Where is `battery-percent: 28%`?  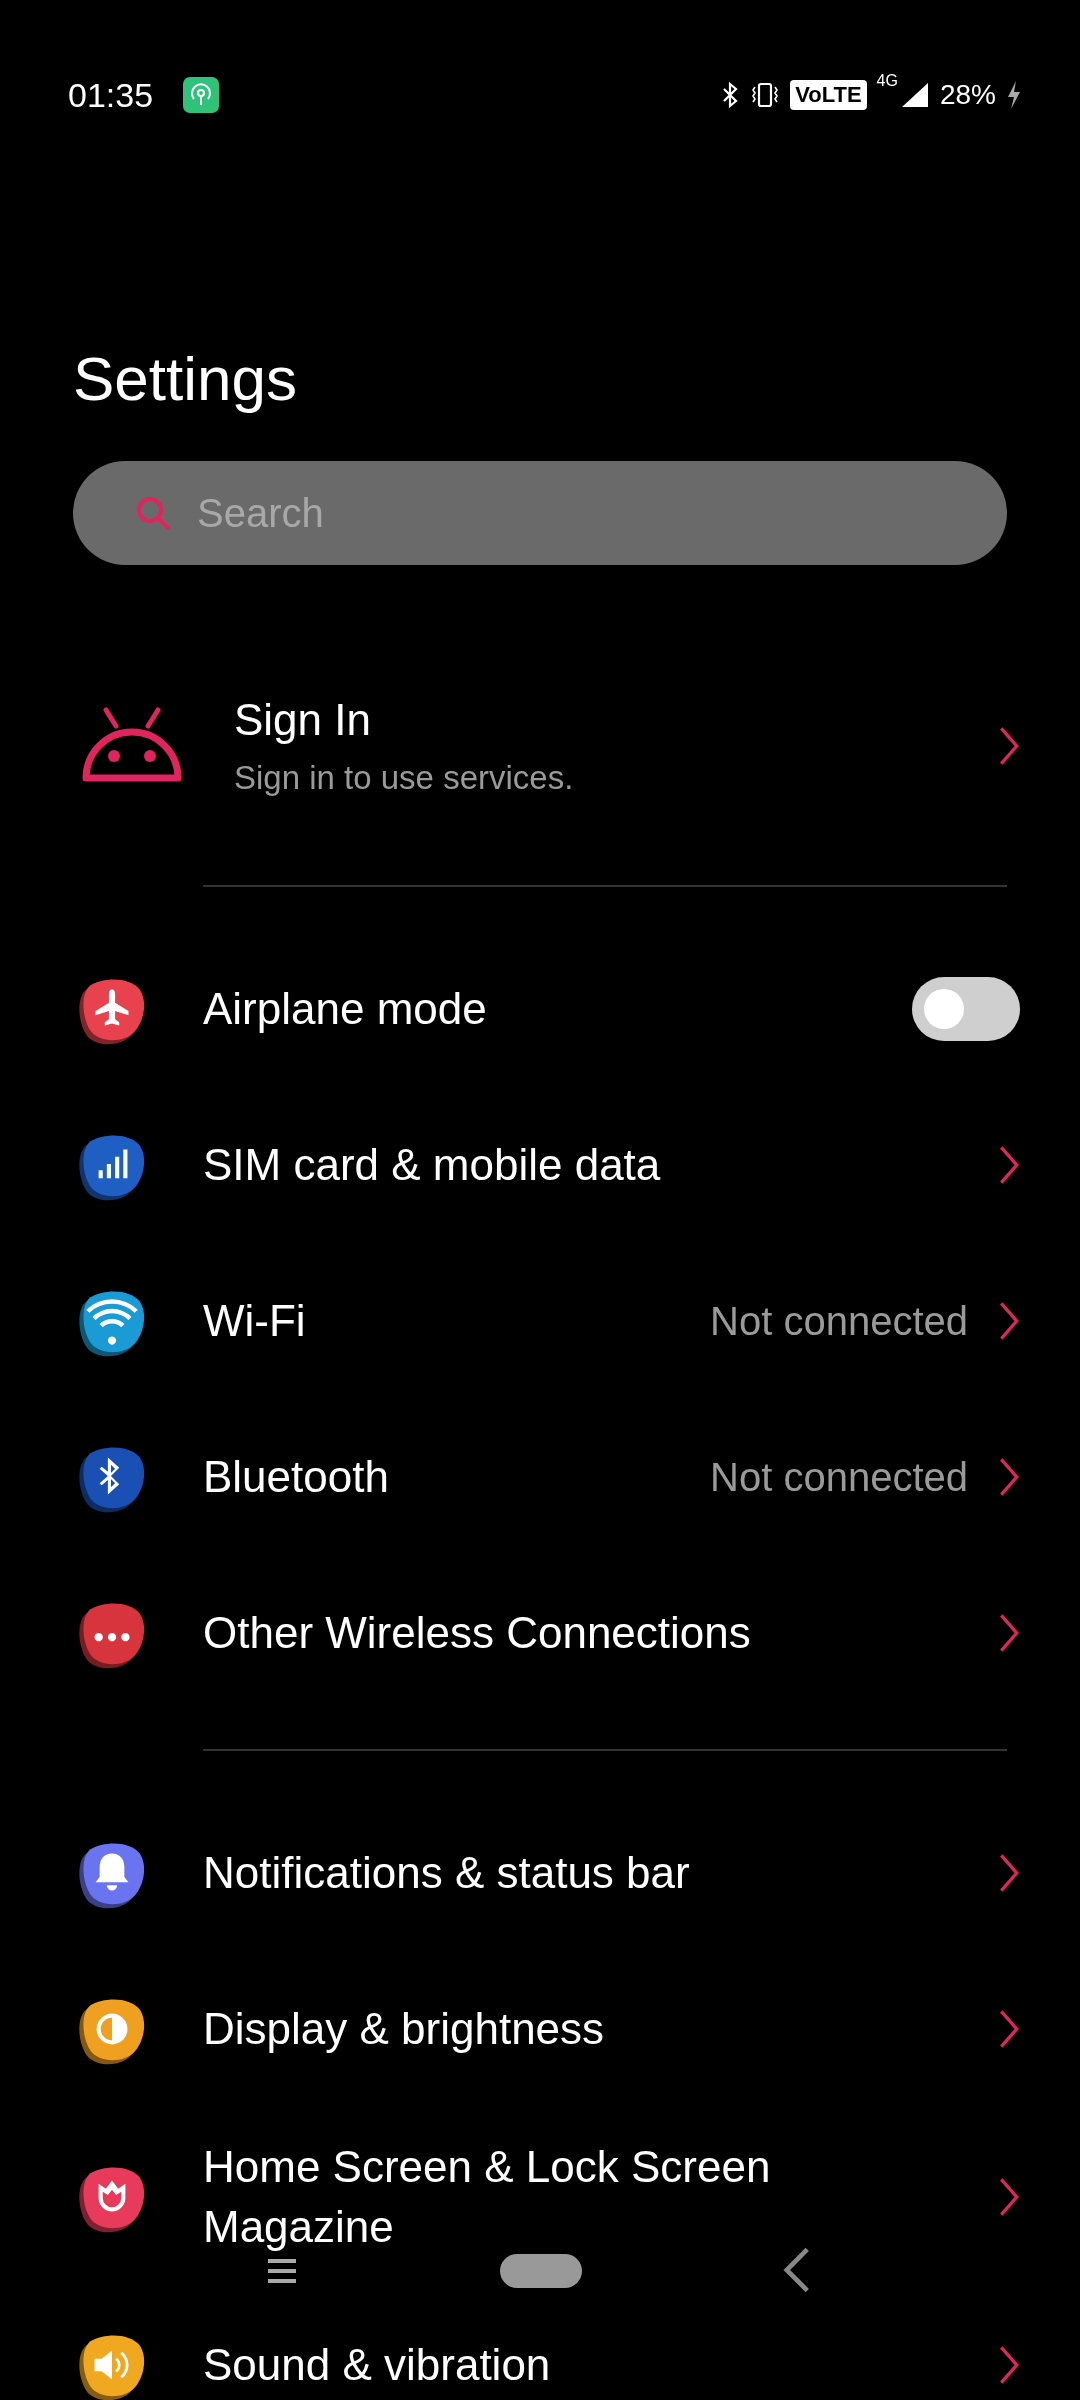
battery-percent: 28% is located at coordinates (967, 95).